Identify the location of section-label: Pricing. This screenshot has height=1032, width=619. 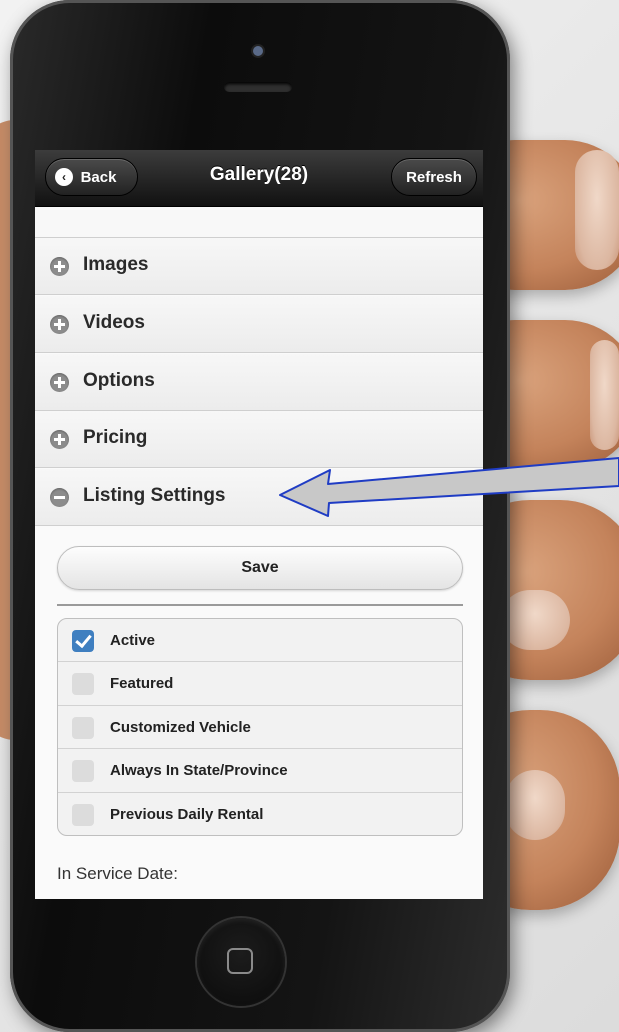
(115, 437).